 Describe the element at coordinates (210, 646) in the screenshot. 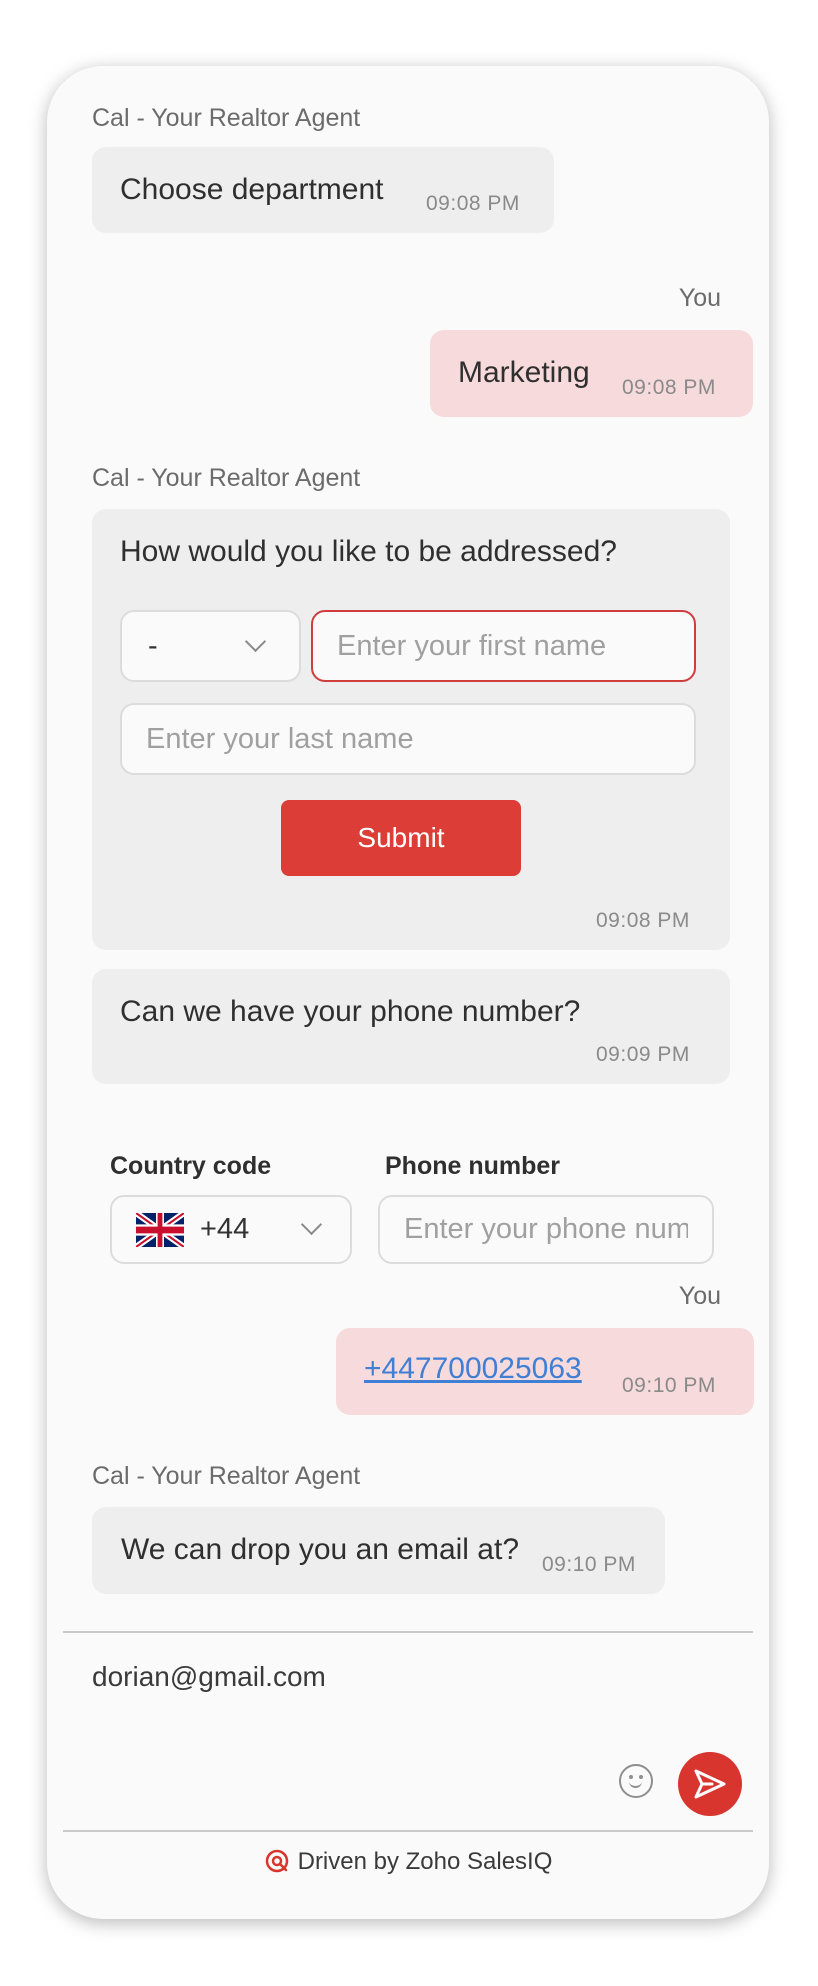

I see `salutation-select: -` at that location.